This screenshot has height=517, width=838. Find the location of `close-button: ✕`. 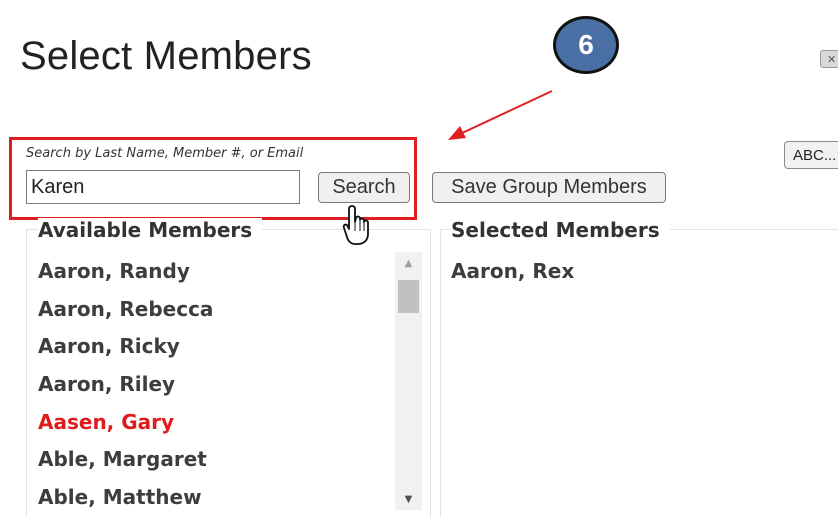

close-button: ✕ is located at coordinates (829, 59).